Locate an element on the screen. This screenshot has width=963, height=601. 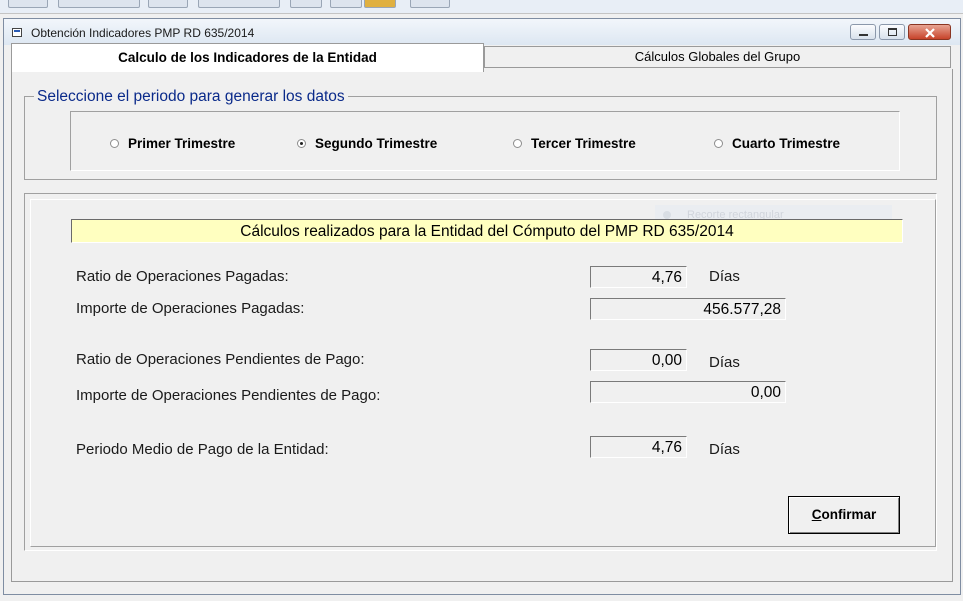
minimize-button is located at coordinates (863, 32).